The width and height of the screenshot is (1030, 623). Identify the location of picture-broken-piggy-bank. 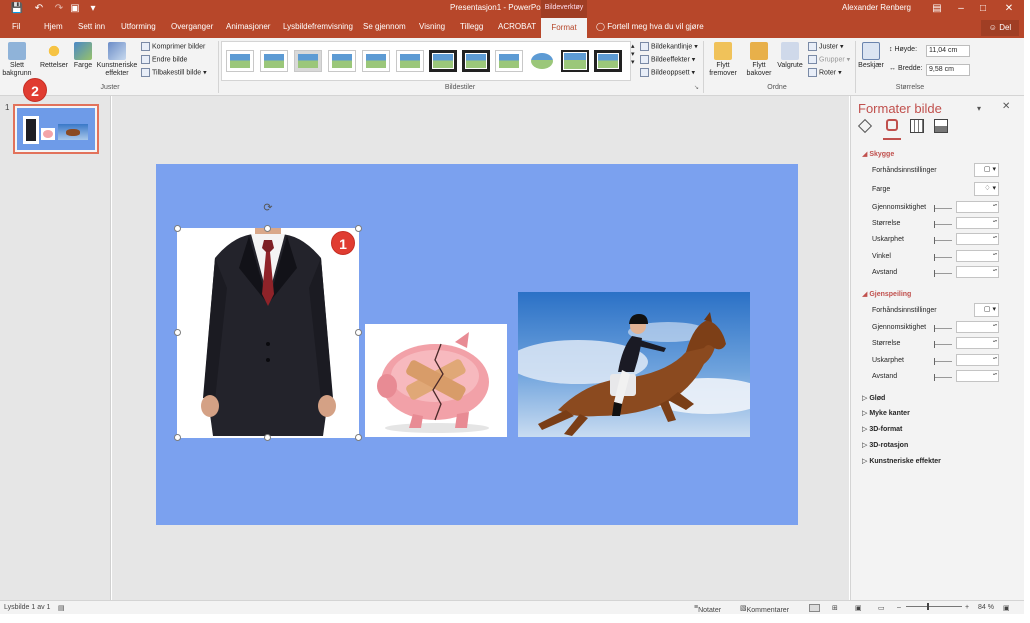
(436, 380).